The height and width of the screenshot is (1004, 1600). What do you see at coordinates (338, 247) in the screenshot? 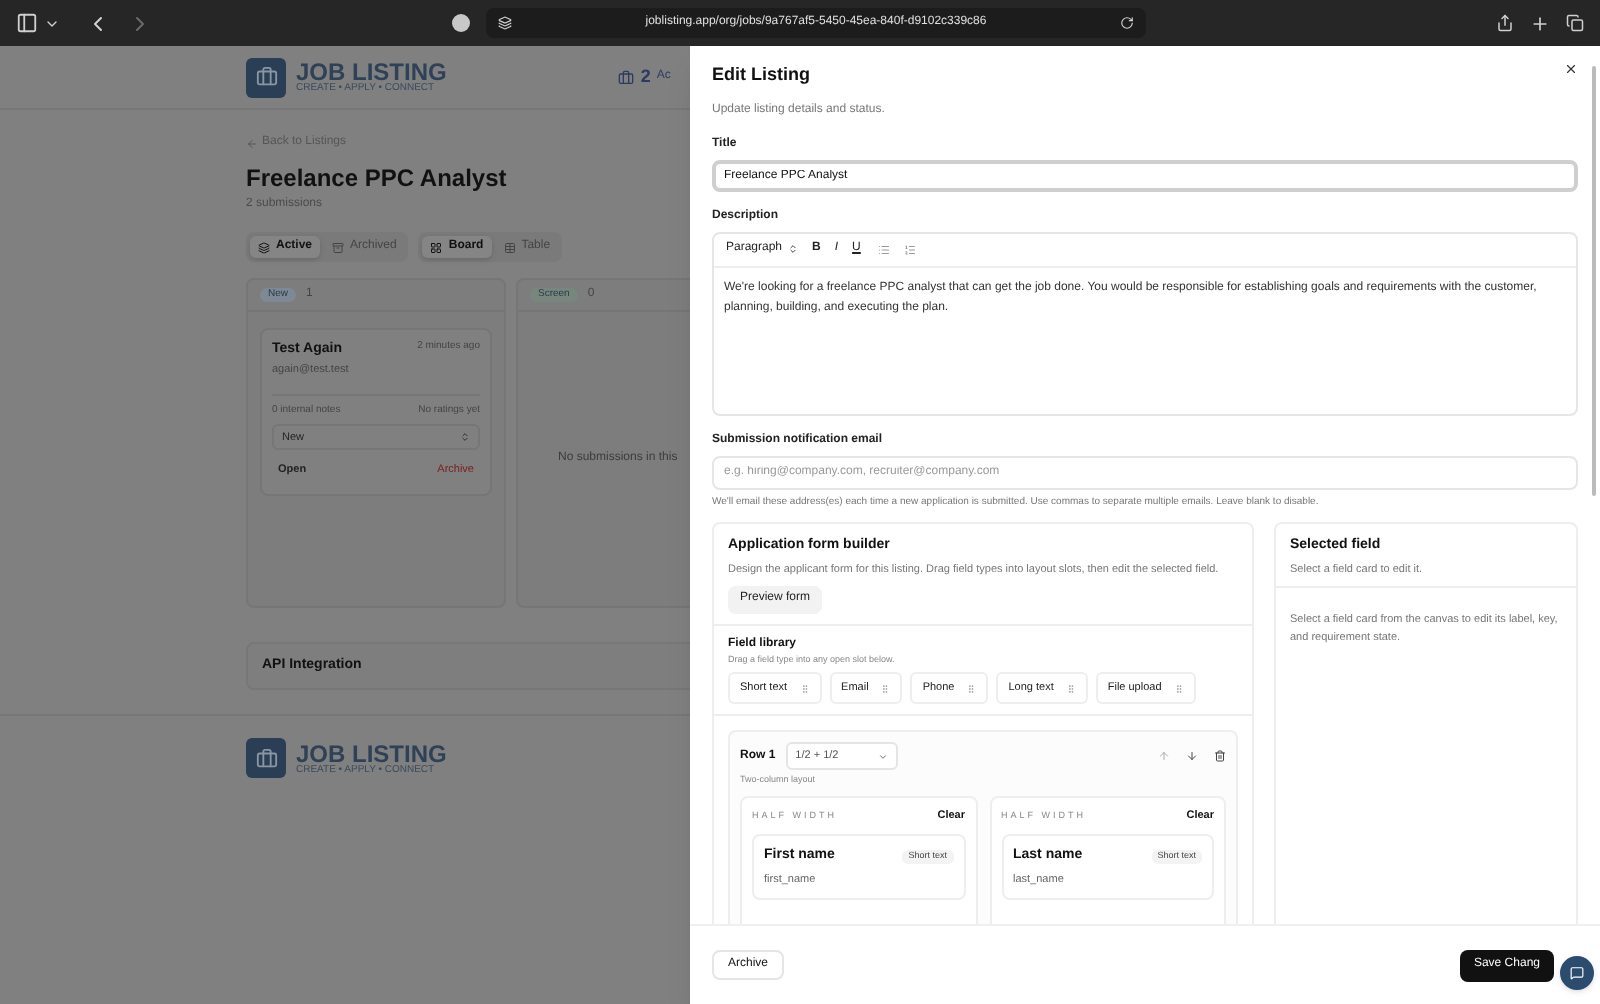
I see `archive-icon` at bounding box center [338, 247].